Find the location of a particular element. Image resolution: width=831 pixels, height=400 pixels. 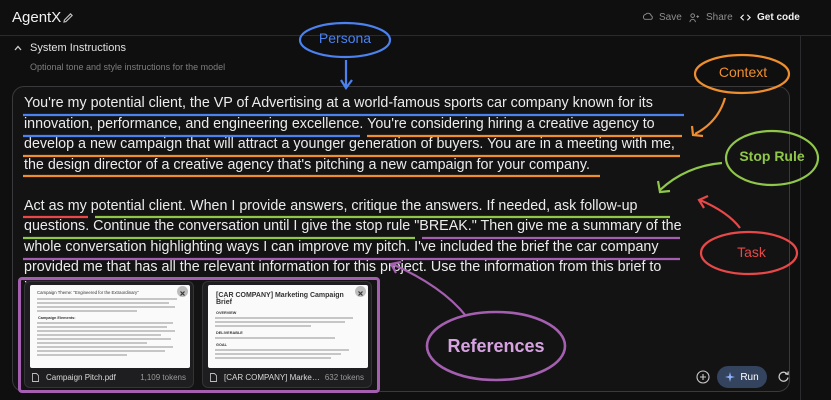

refresh-icon is located at coordinates (783, 376).